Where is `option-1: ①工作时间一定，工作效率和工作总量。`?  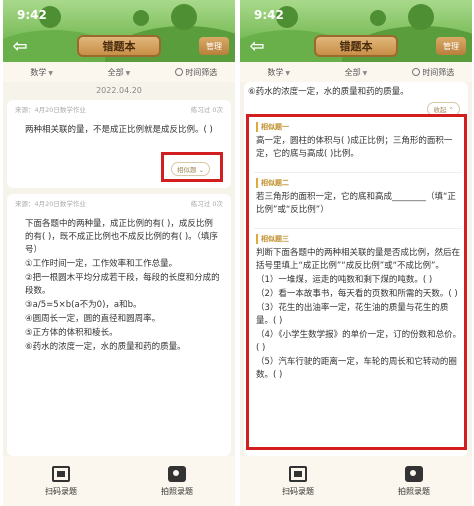
option-1: ①工作时间一定，工作效率和工作总量。 is located at coordinates (101, 264).